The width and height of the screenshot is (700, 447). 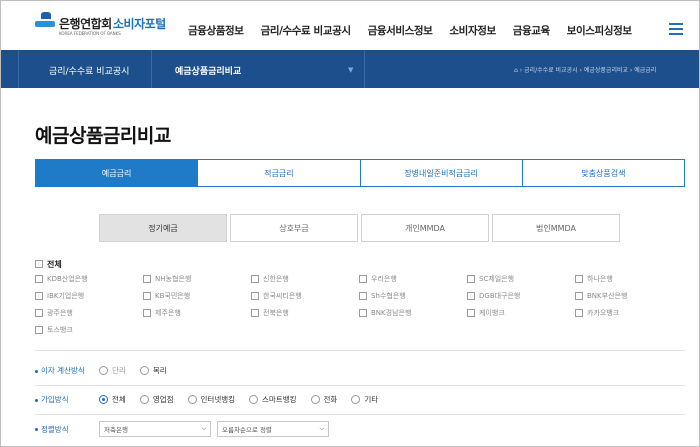 I want to click on tab-soldier-savings: 장병내일준비적금금리, so click(x=441, y=173).